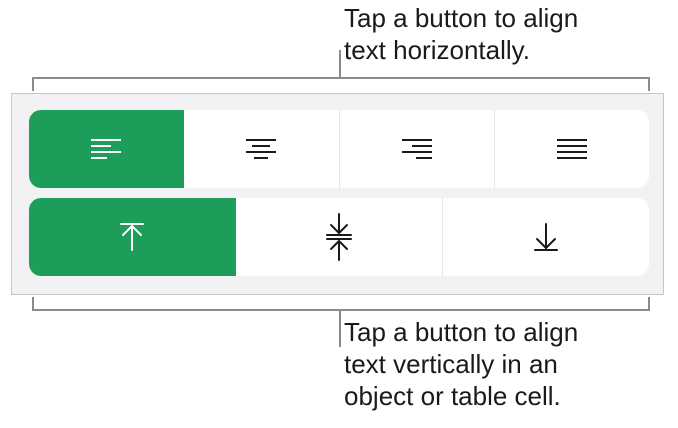 This screenshot has height=428, width=678. I want to click on callout-bracket-top, so click(341, 84).